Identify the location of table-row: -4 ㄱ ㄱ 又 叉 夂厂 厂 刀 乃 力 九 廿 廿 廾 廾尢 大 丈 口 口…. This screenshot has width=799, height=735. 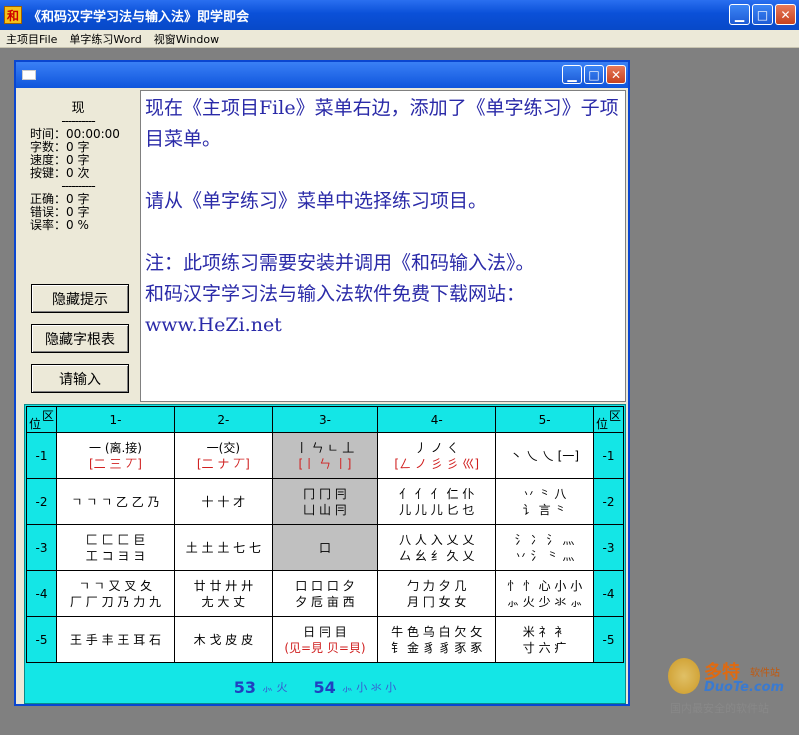
(325, 593).